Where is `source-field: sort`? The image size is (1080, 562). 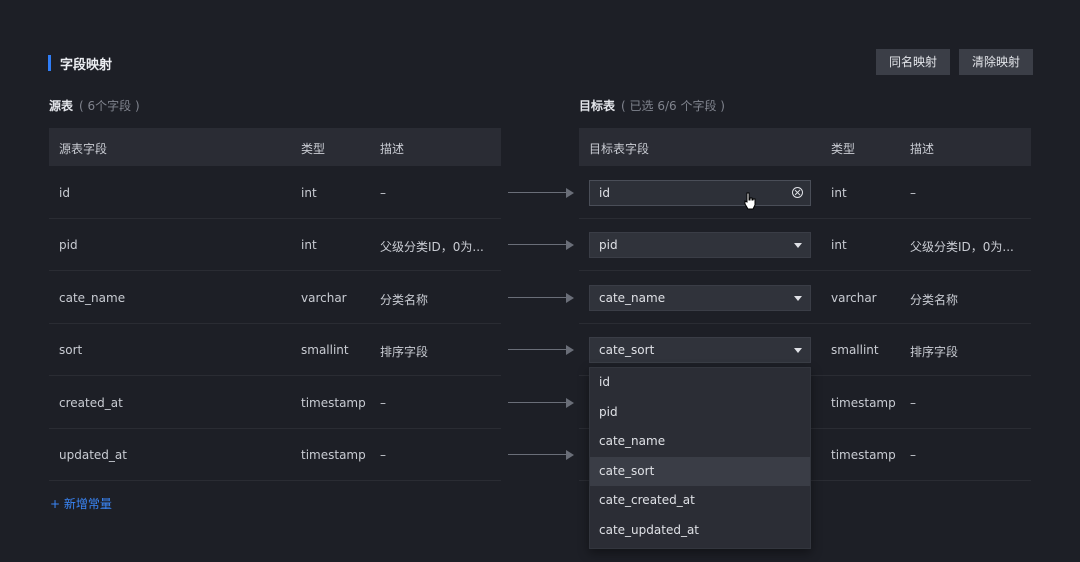
source-field: sort is located at coordinates (71, 350).